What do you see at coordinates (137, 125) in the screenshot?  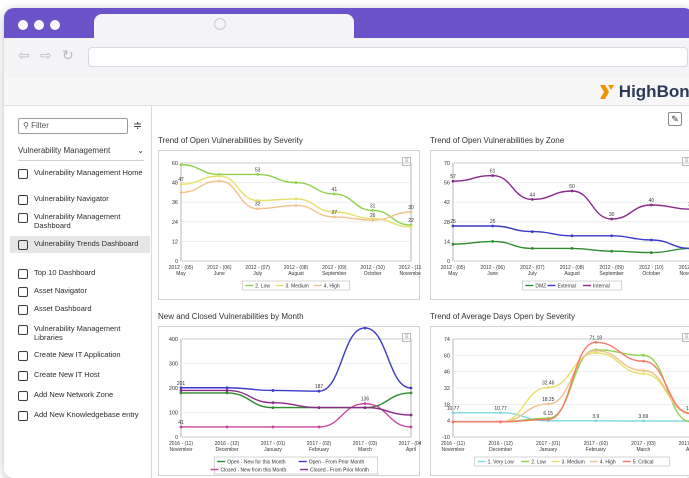 I see `filter-options-icon: ≑` at bounding box center [137, 125].